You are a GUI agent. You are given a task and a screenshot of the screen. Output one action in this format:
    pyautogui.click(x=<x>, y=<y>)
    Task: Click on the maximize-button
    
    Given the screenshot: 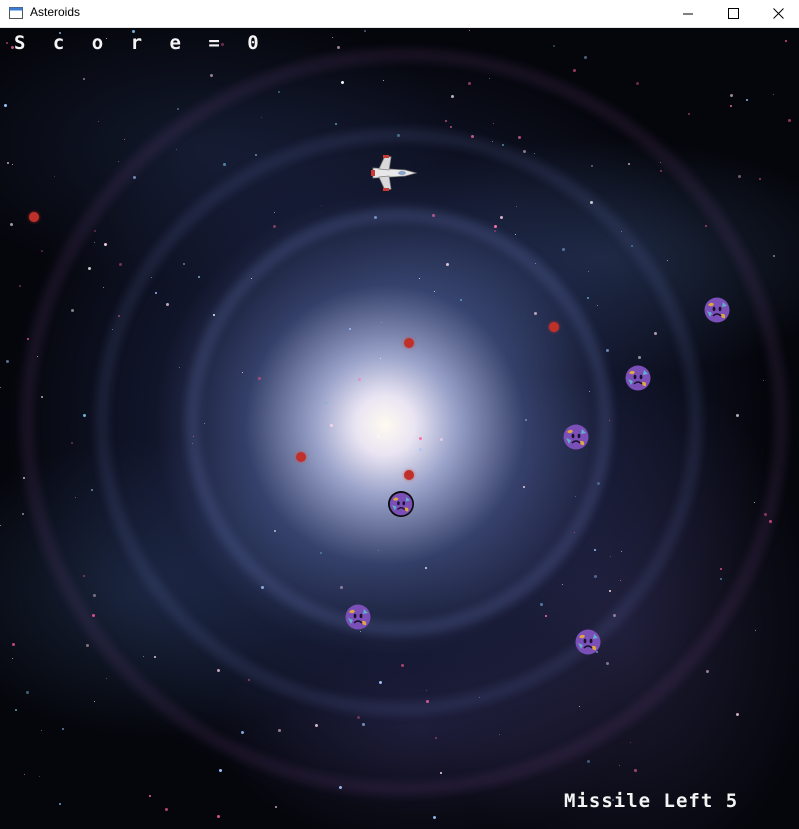 What is the action you would take?
    pyautogui.click(x=733, y=13)
    